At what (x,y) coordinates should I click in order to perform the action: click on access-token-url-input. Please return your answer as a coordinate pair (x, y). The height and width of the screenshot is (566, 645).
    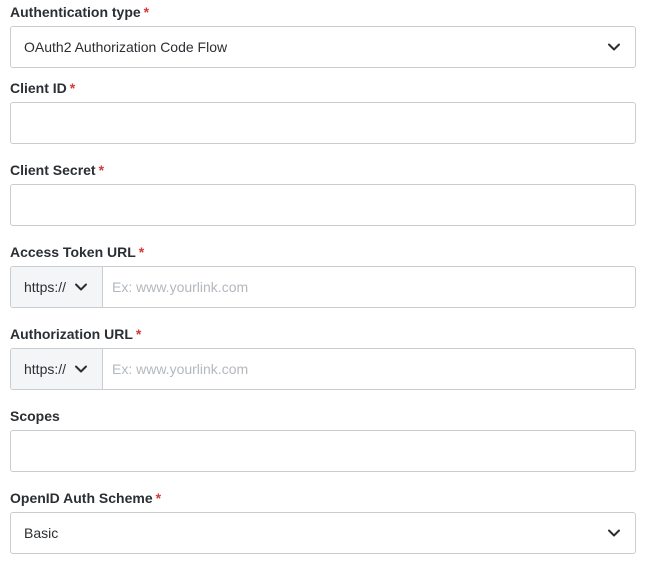
    Looking at the image, I should click on (369, 287).